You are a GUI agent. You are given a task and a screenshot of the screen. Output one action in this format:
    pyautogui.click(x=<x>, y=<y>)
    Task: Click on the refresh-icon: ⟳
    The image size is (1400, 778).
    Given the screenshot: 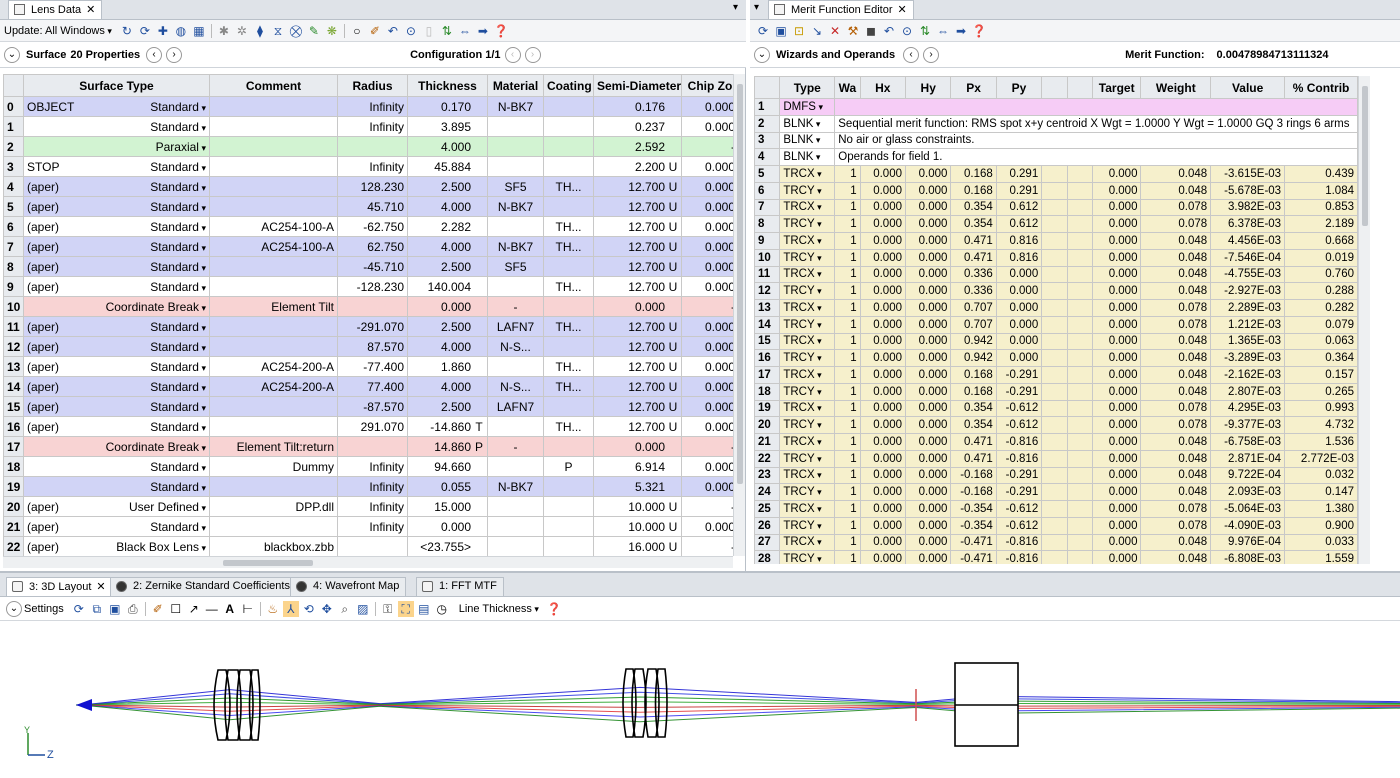 What is the action you would take?
    pyautogui.click(x=763, y=31)
    